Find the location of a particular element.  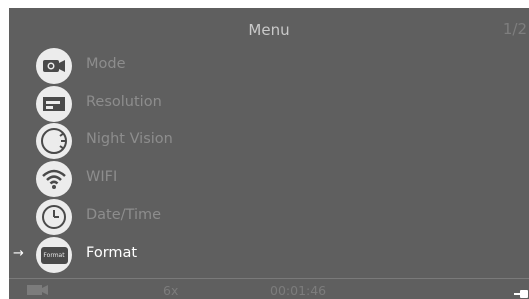

clock-icon is located at coordinates (54, 217).